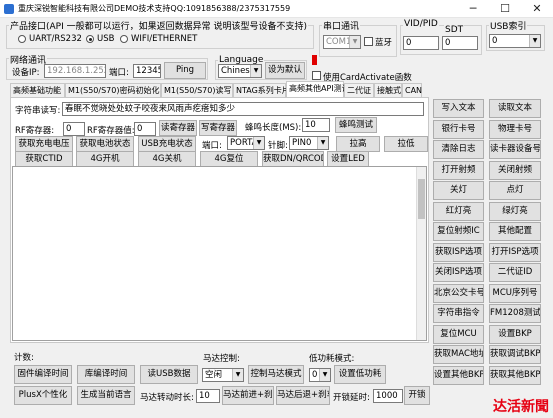 The image size is (553, 418). What do you see at coordinates (368, 41) in the screenshot?
I see `bluetooth-checkbox` at bounding box center [368, 41].